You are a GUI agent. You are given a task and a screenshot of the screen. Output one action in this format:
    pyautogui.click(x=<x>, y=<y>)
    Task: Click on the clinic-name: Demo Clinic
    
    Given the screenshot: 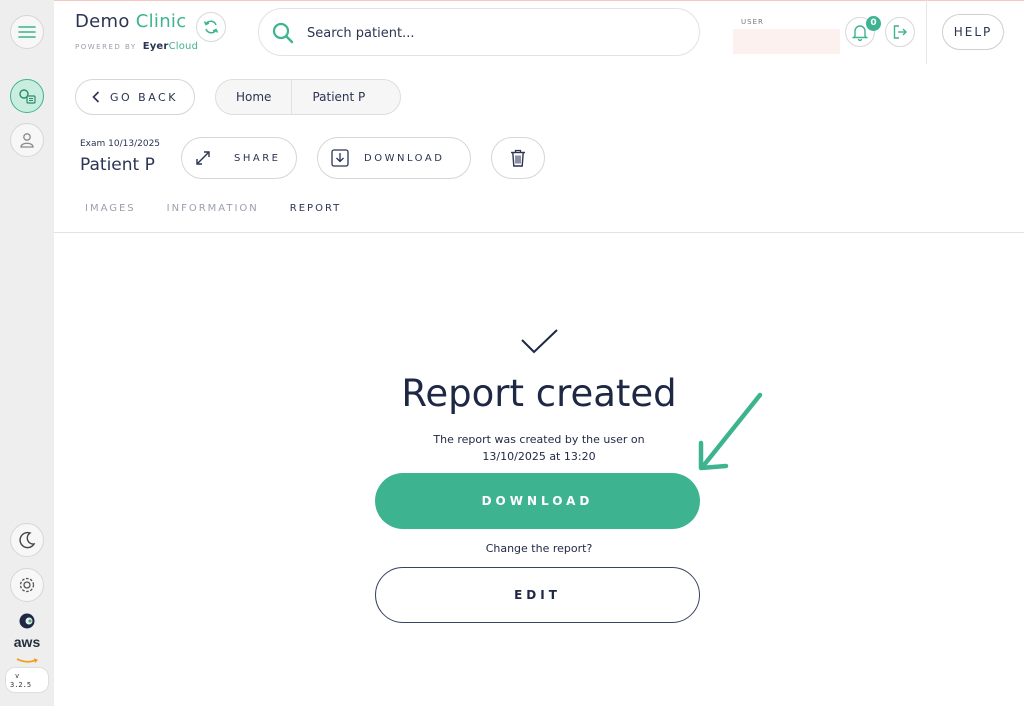 What is the action you would take?
    pyautogui.click(x=130, y=21)
    